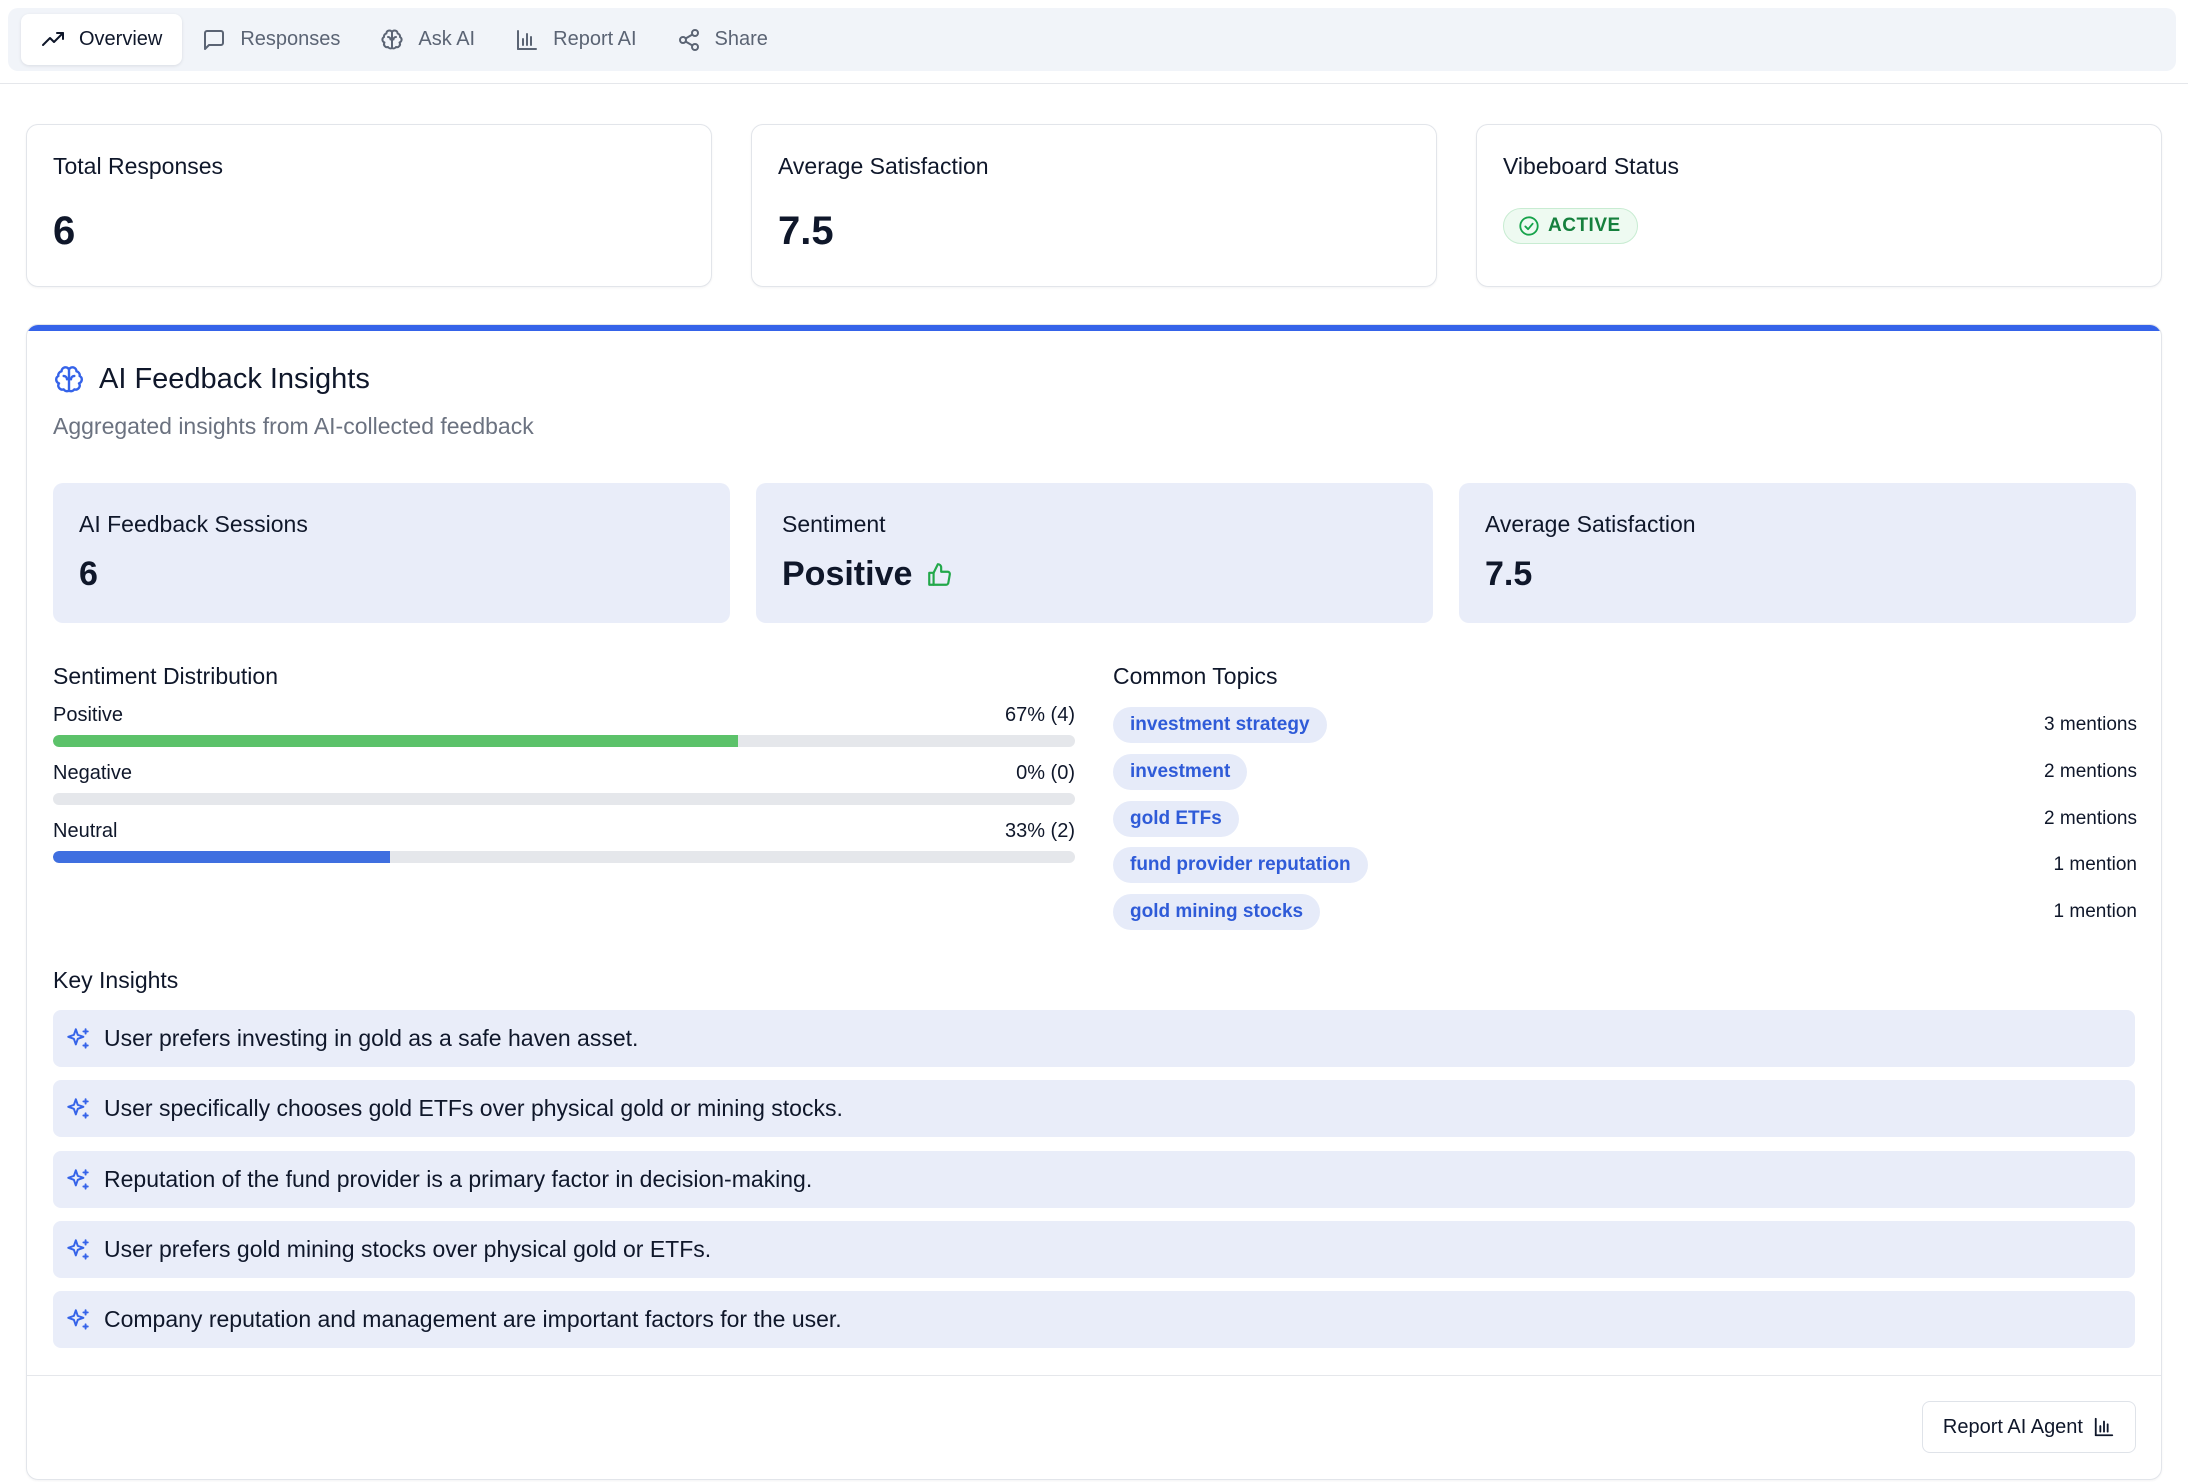  I want to click on panel-title: AI Feedback Insights, so click(234, 379).